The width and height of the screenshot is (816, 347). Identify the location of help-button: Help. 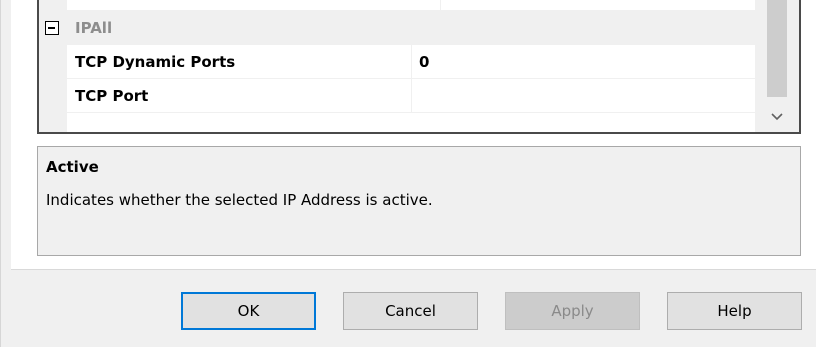
(734, 311).